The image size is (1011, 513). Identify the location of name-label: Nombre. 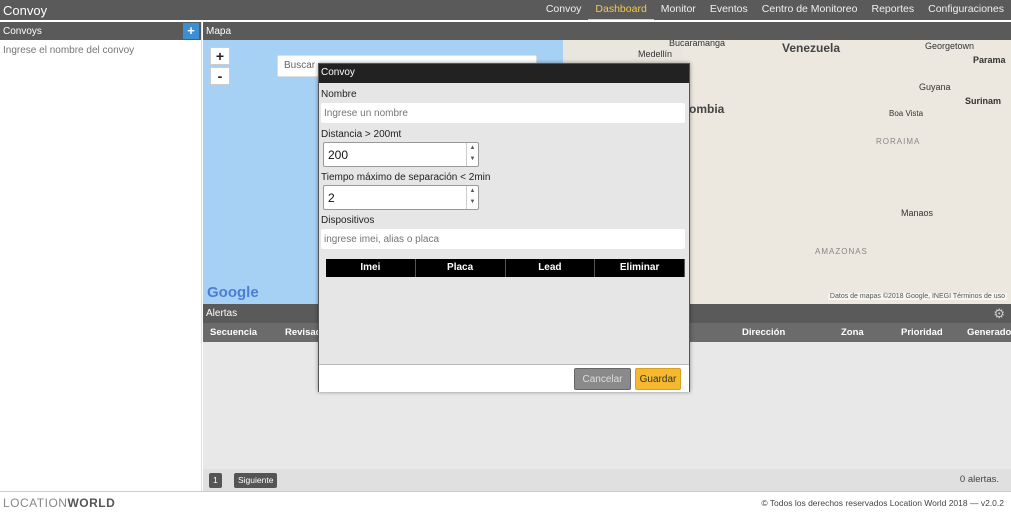
(339, 94).